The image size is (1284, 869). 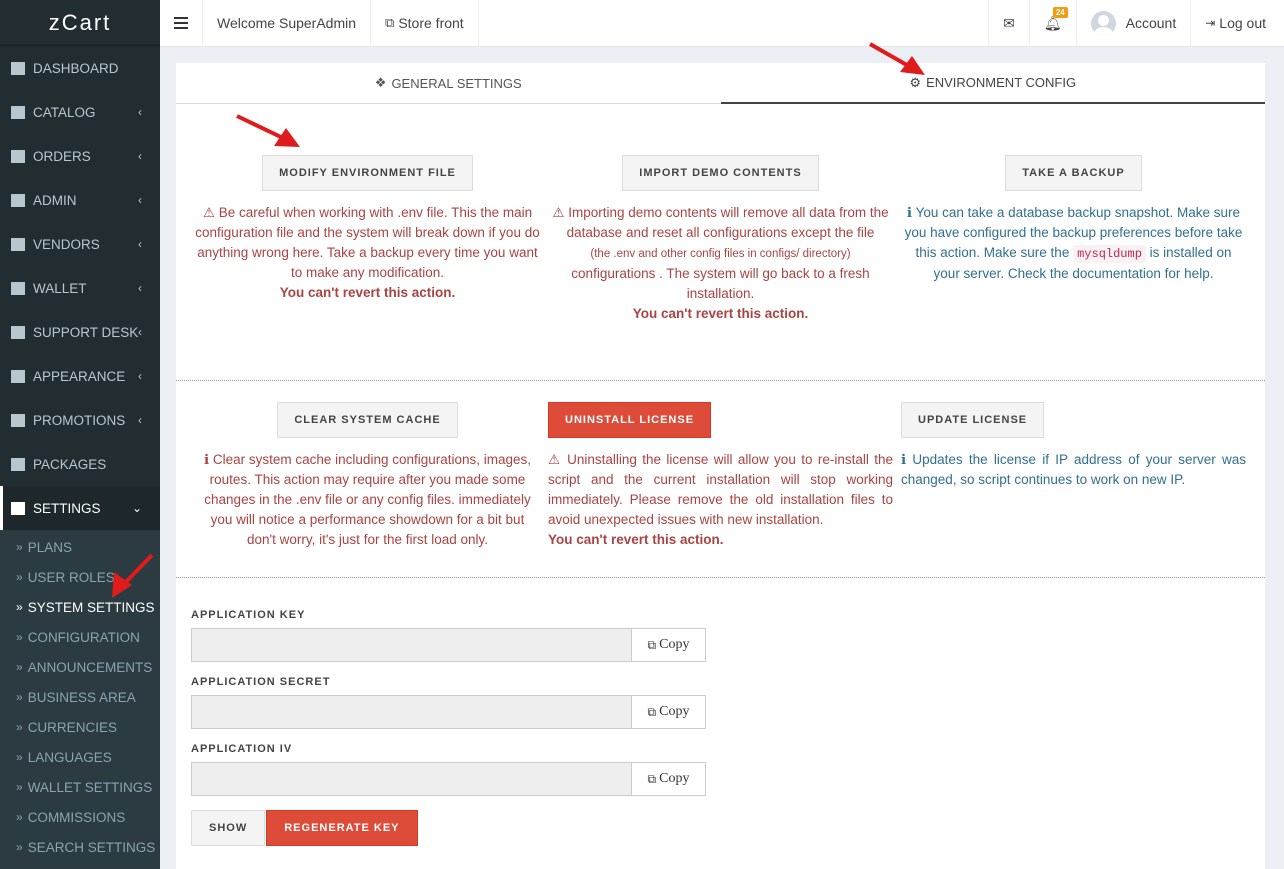 I want to click on take-backup-button: Take a backup, so click(x=1073, y=173).